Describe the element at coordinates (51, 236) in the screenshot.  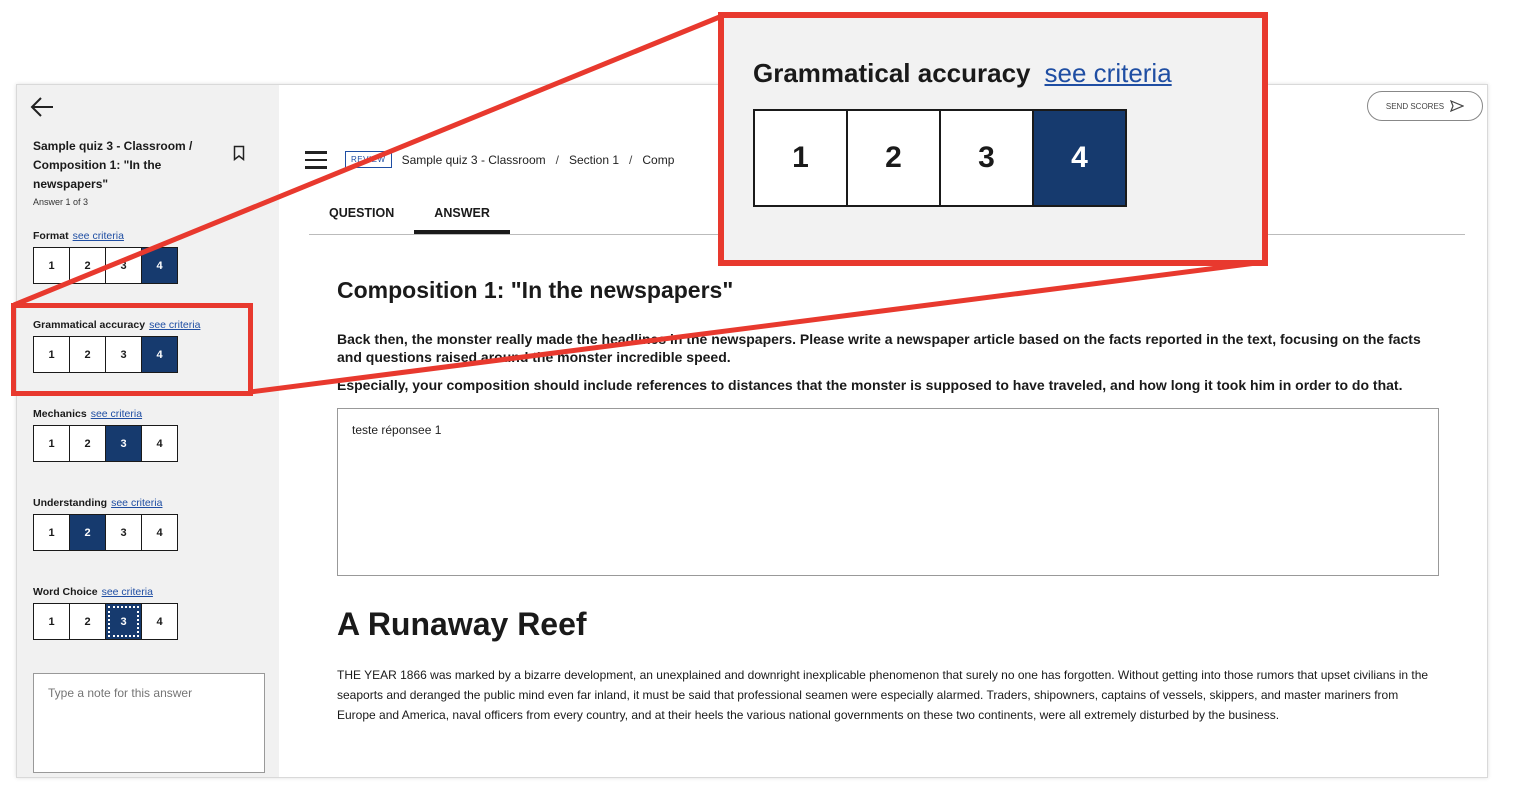
I see `criterion-label: Format` at that location.